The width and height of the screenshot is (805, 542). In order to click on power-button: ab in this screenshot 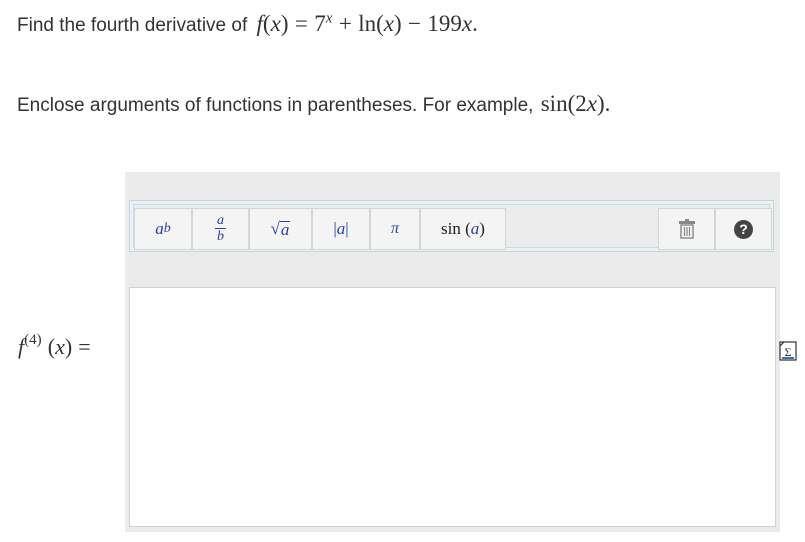, I will do `click(163, 229)`.